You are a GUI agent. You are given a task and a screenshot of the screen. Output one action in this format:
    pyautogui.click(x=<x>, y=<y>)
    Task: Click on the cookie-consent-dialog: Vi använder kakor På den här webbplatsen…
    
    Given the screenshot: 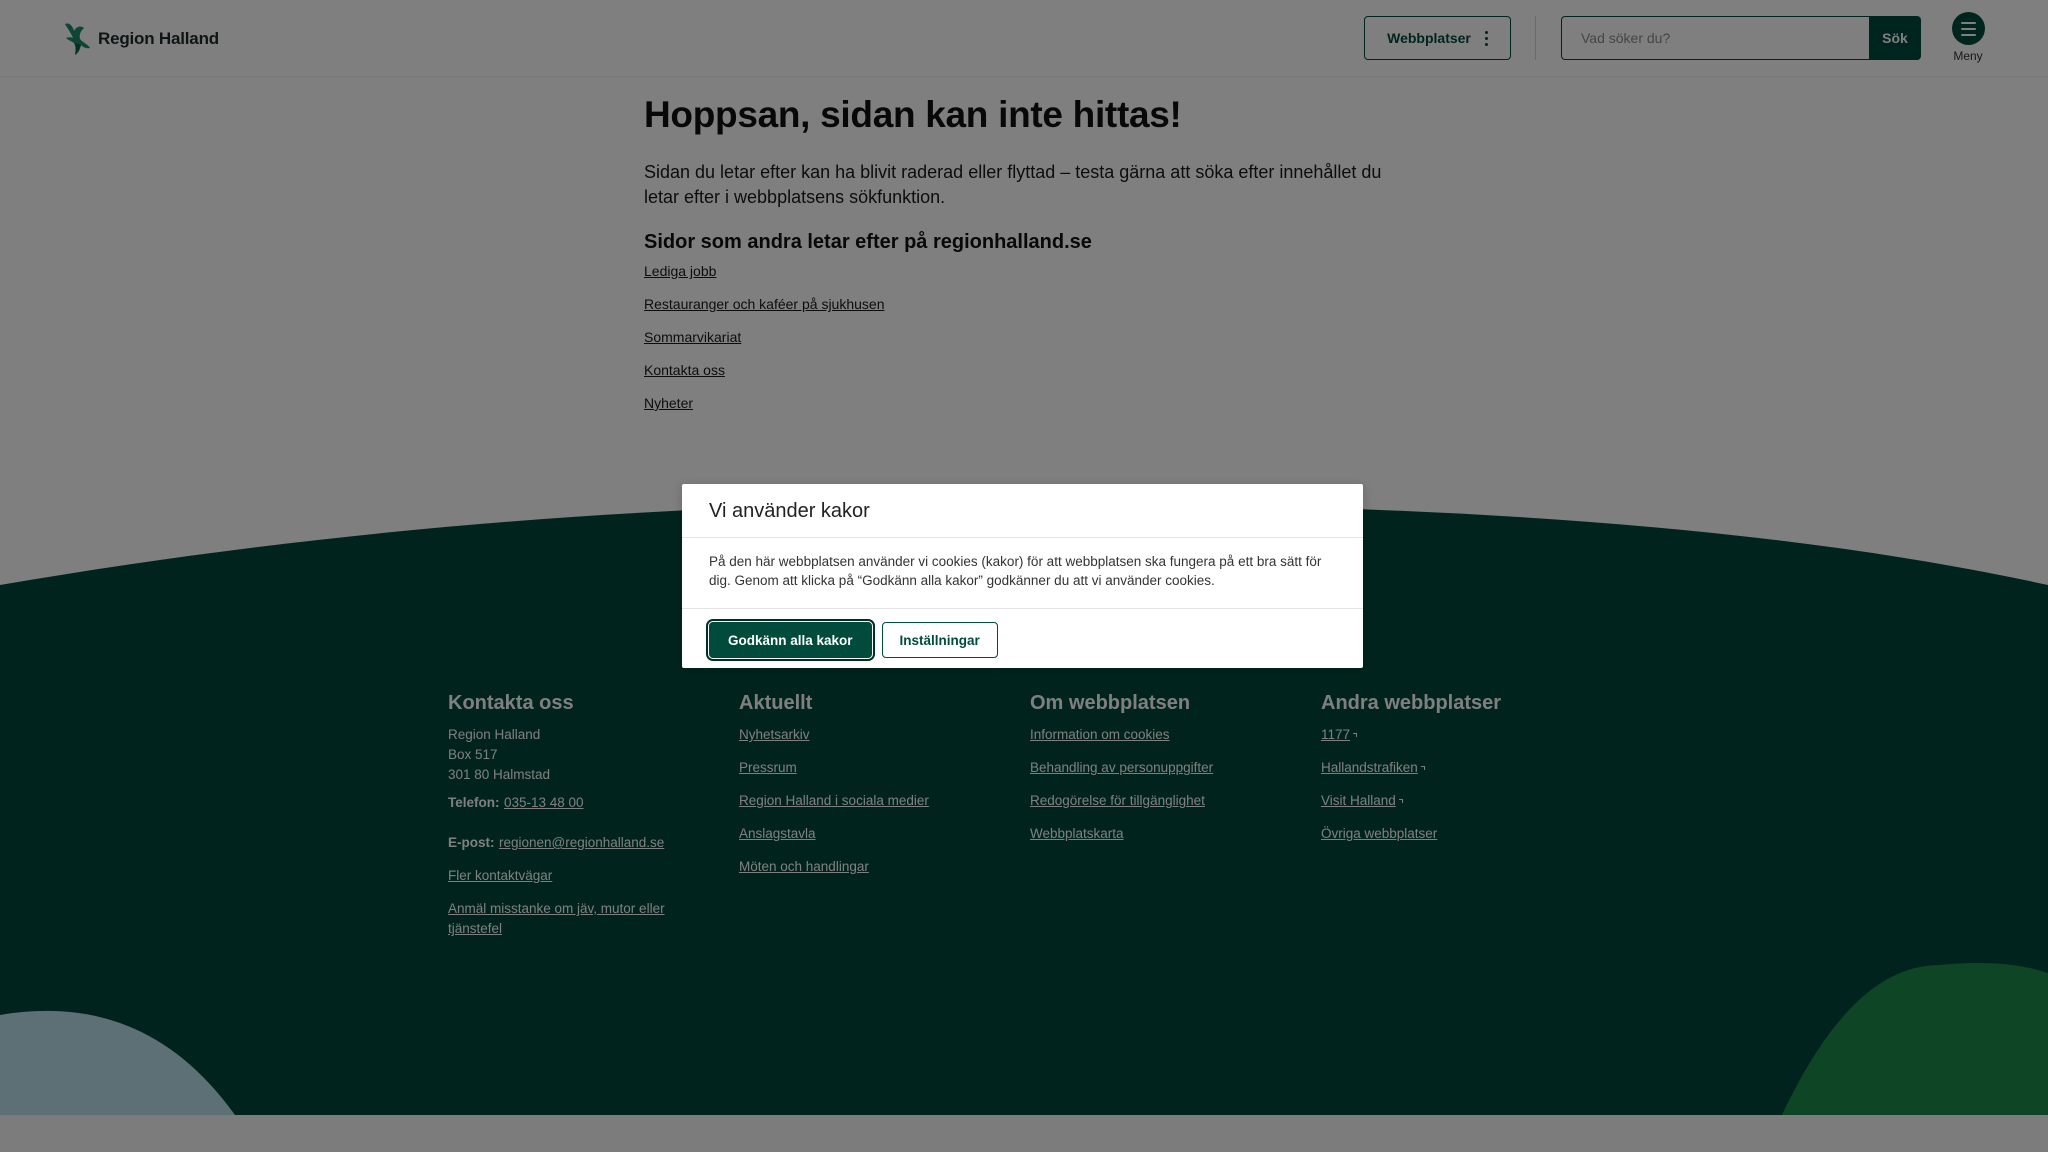 What is the action you would take?
    pyautogui.click(x=1022, y=576)
    